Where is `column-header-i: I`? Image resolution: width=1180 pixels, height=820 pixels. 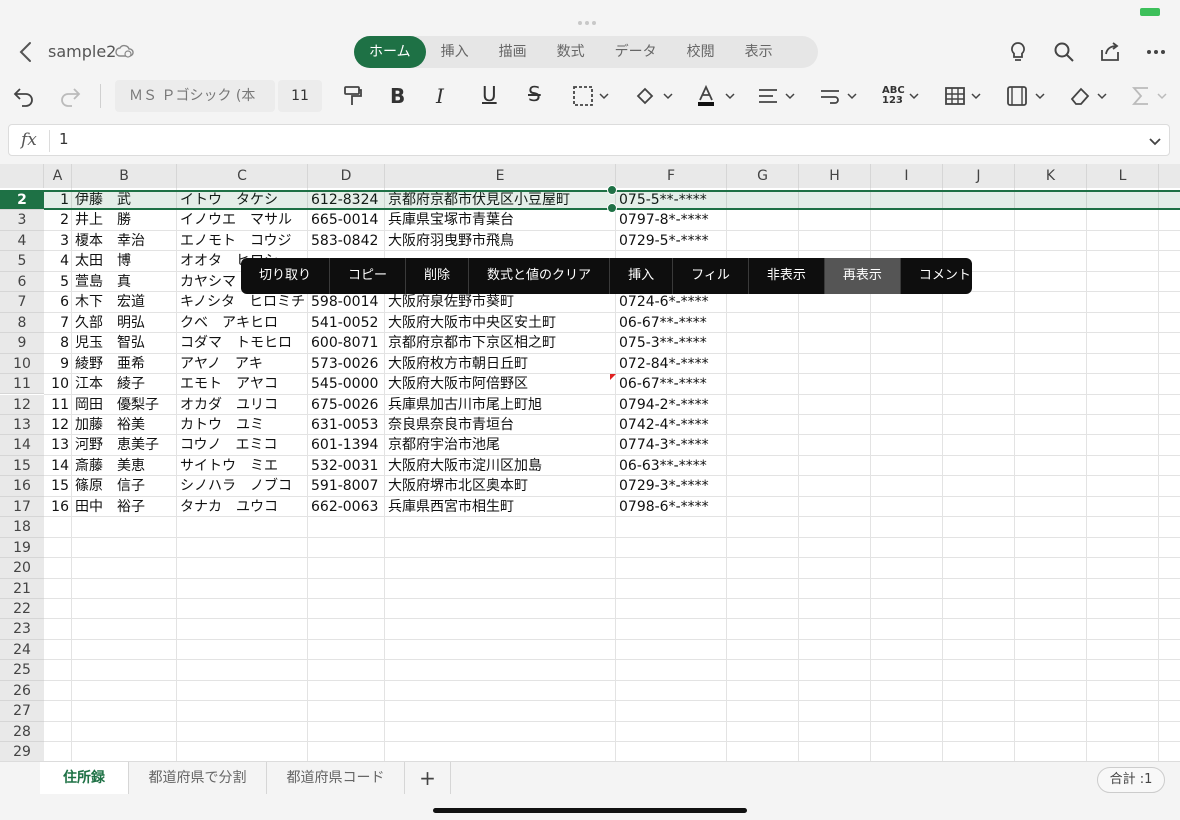 column-header-i: I is located at coordinates (907, 176).